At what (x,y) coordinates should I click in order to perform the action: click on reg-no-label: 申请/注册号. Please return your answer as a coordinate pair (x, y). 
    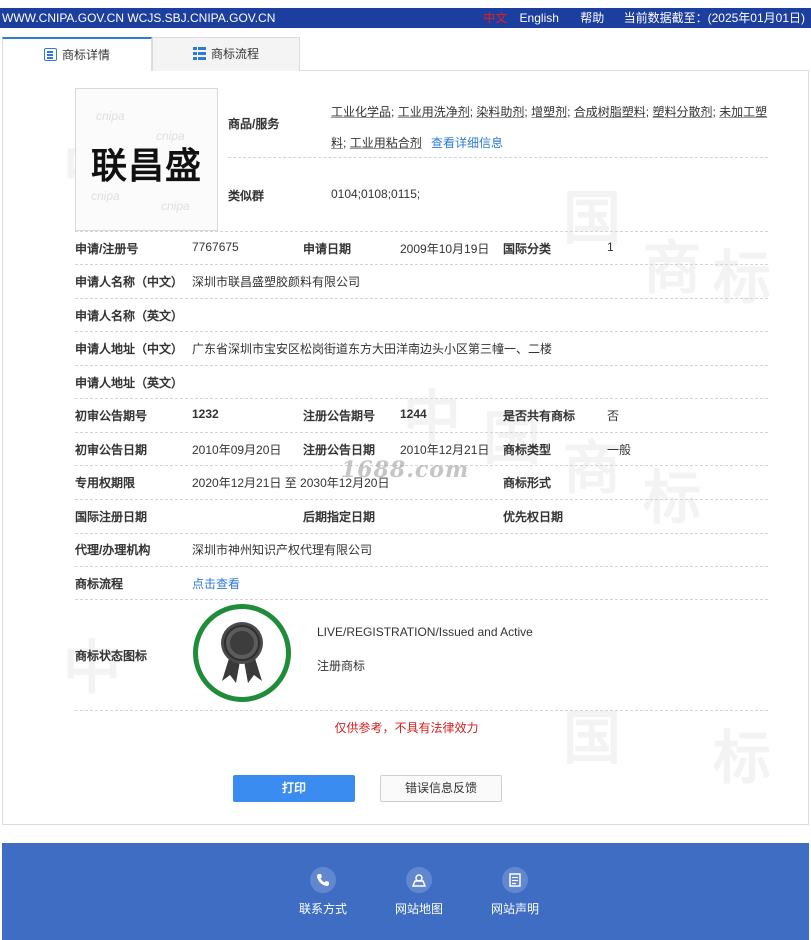
    Looking at the image, I should click on (107, 249).